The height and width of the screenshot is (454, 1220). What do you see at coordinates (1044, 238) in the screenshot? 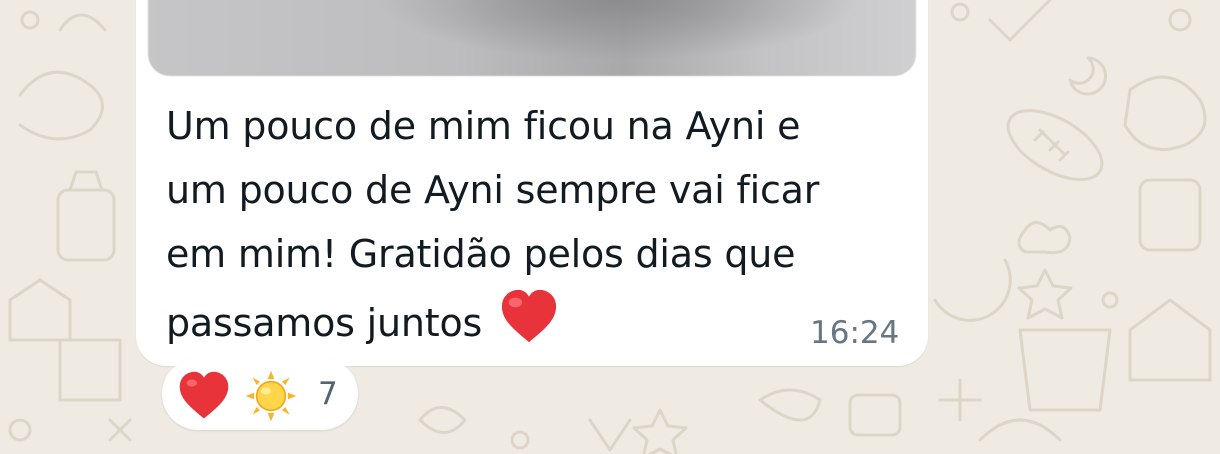
I see `cloud-doodle` at bounding box center [1044, 238].